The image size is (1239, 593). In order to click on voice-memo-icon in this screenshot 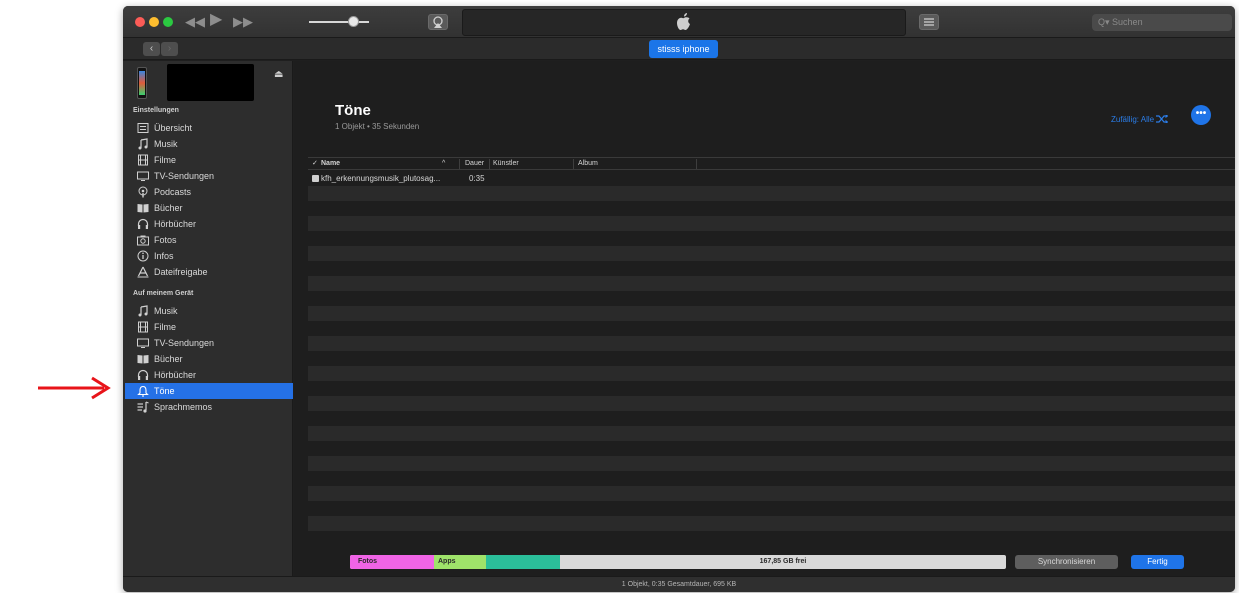, I will do `click(143, 407)`.